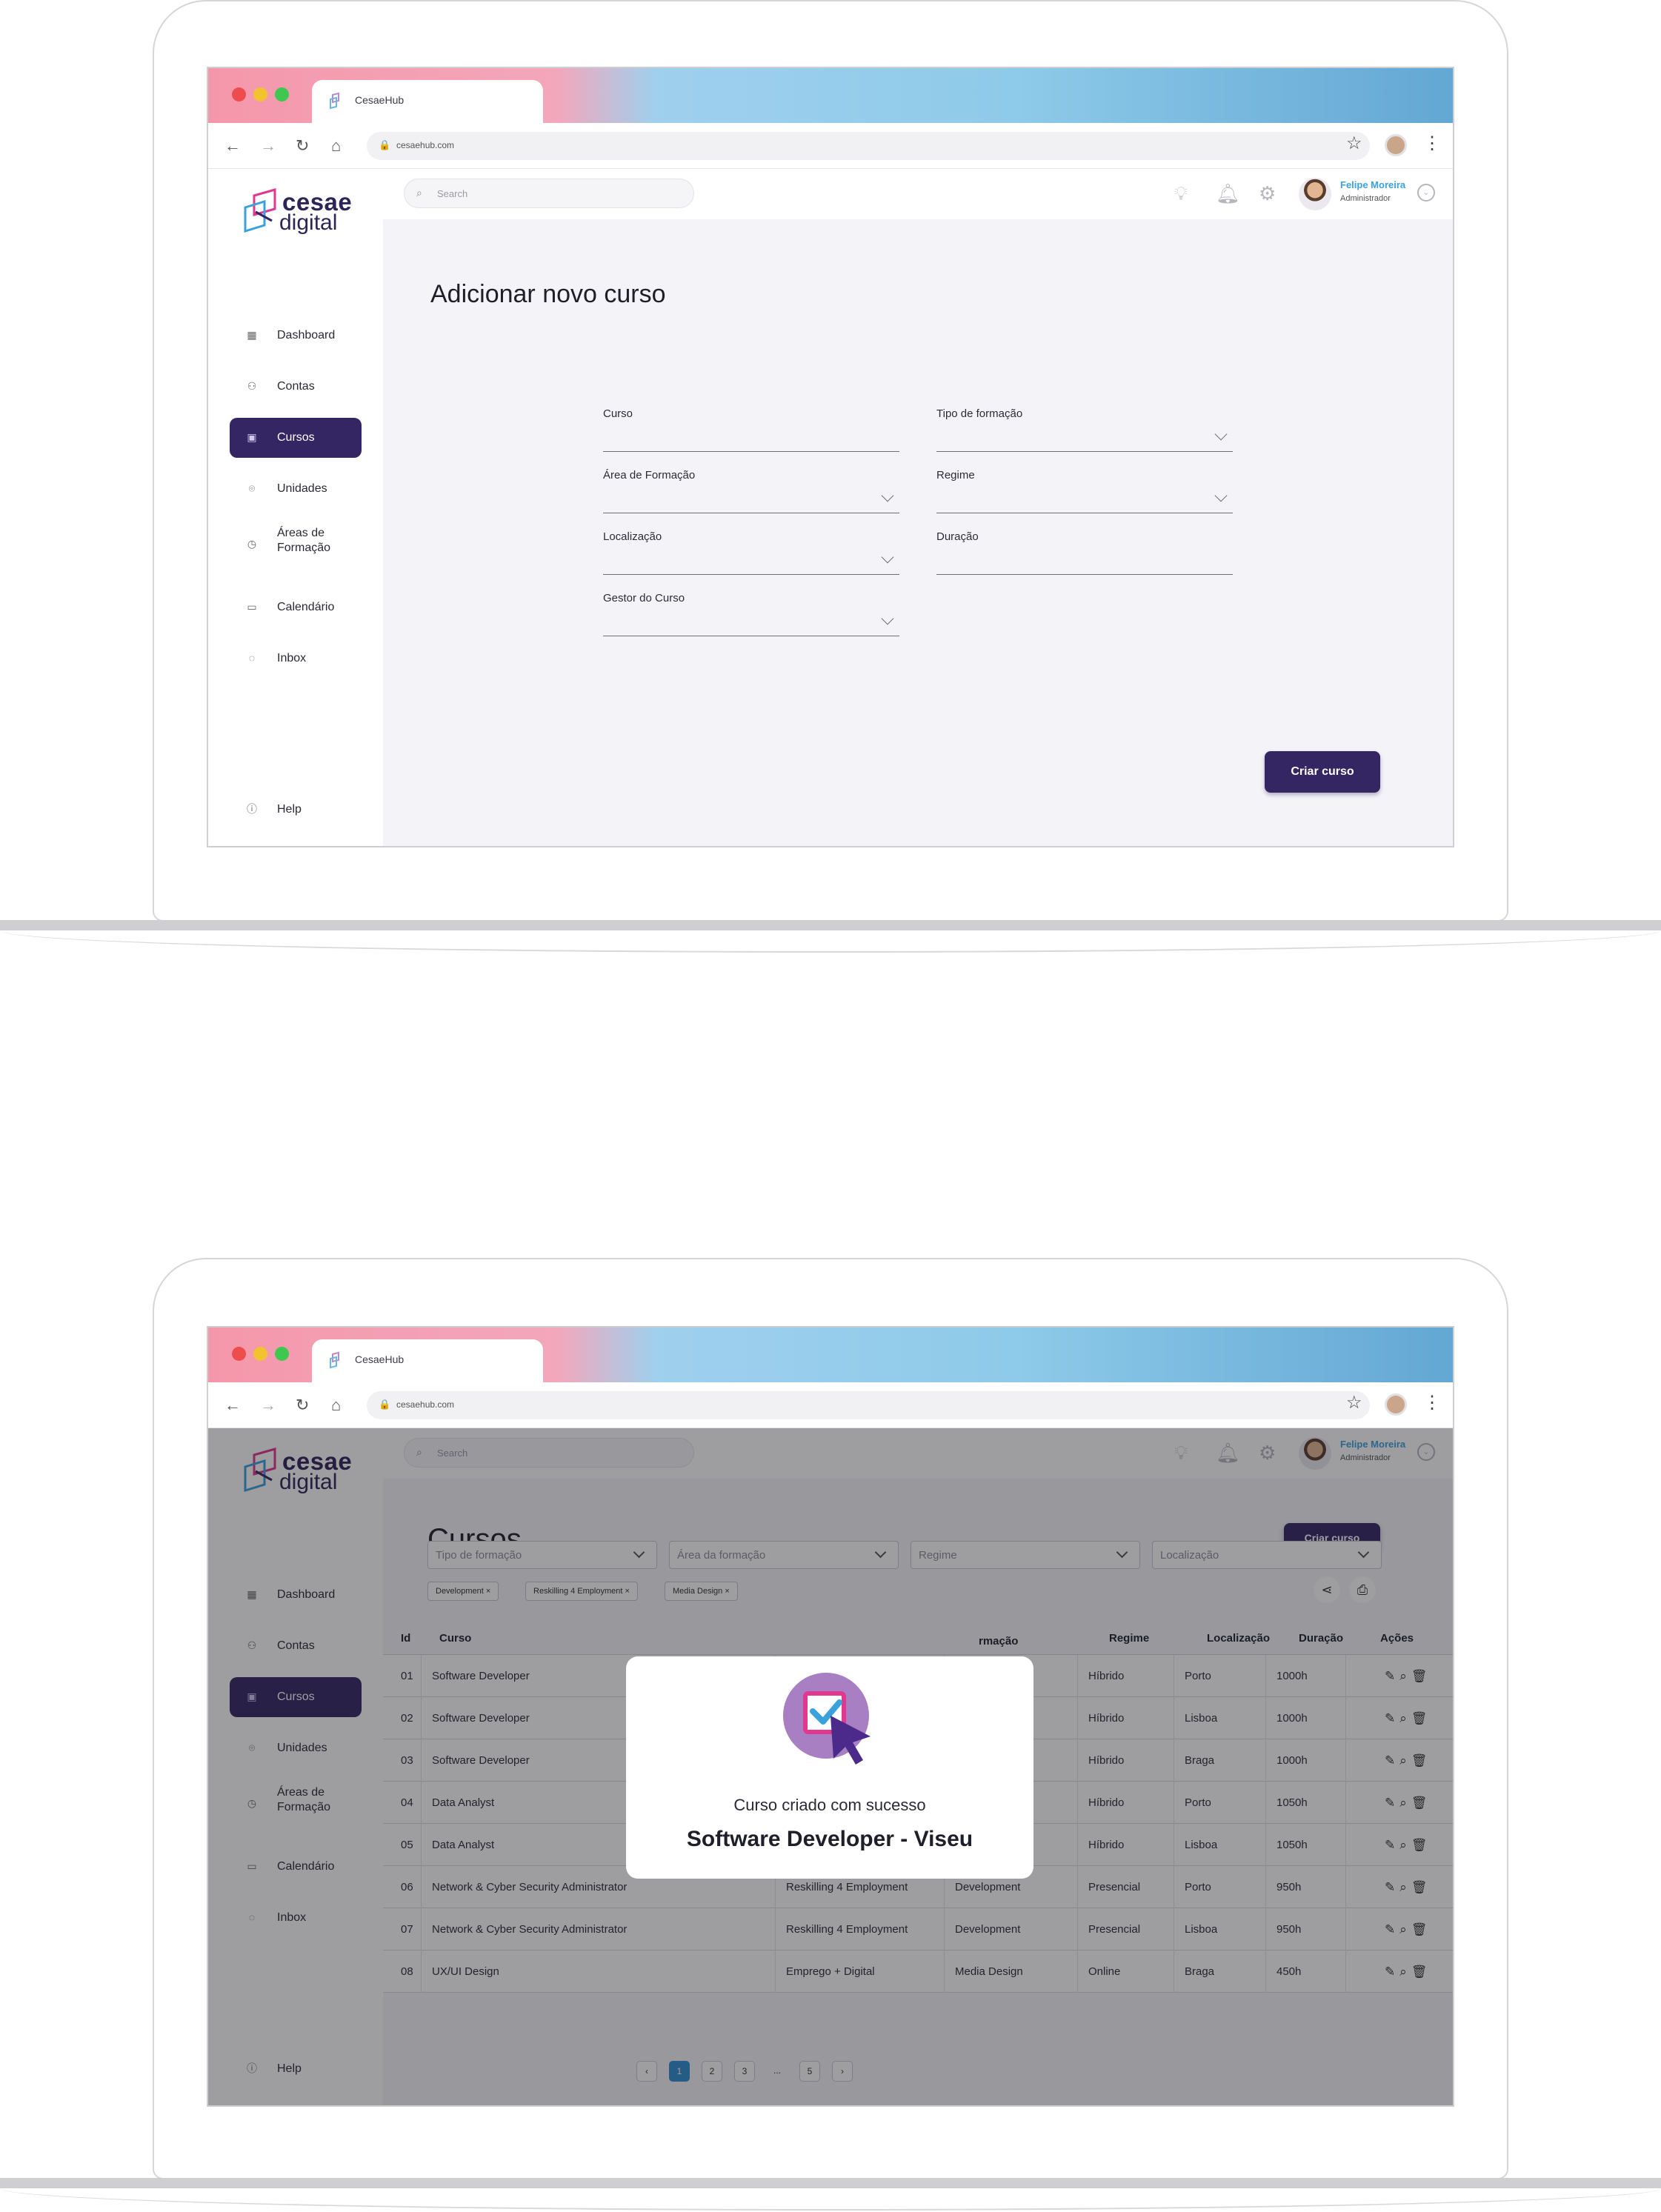 The image size is (1661, 2212). Describe the element at coordinates (252, 544) in the screenshot. I see `clock-icon: ◷` at that location.